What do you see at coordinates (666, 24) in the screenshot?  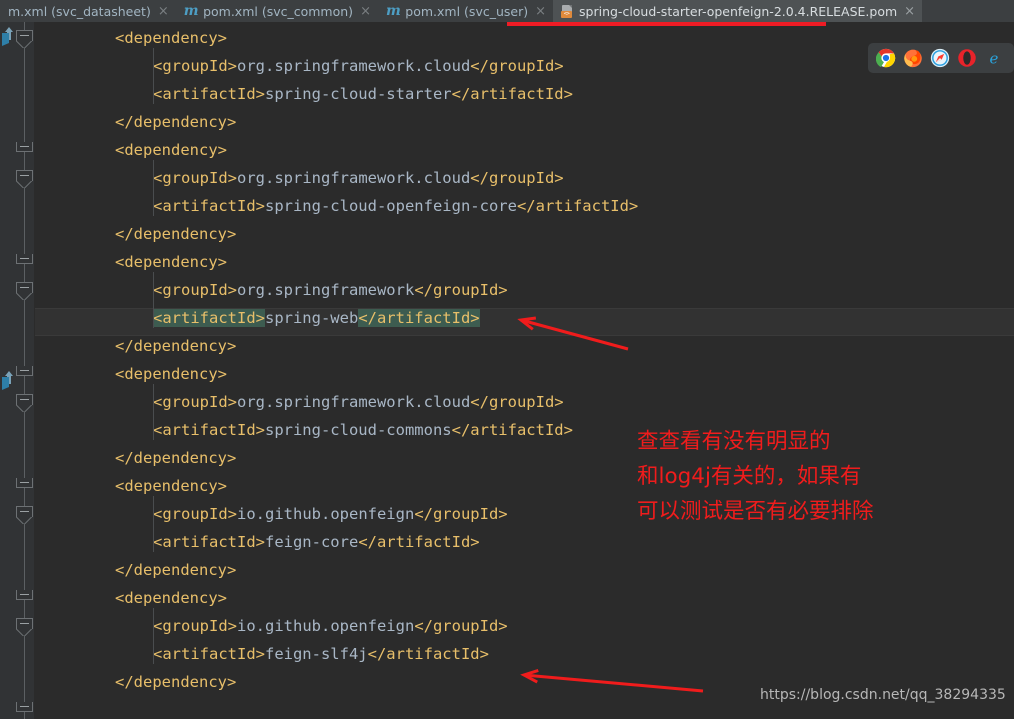 I see `active-tab-red-underline` at bounding box center [666, 24].